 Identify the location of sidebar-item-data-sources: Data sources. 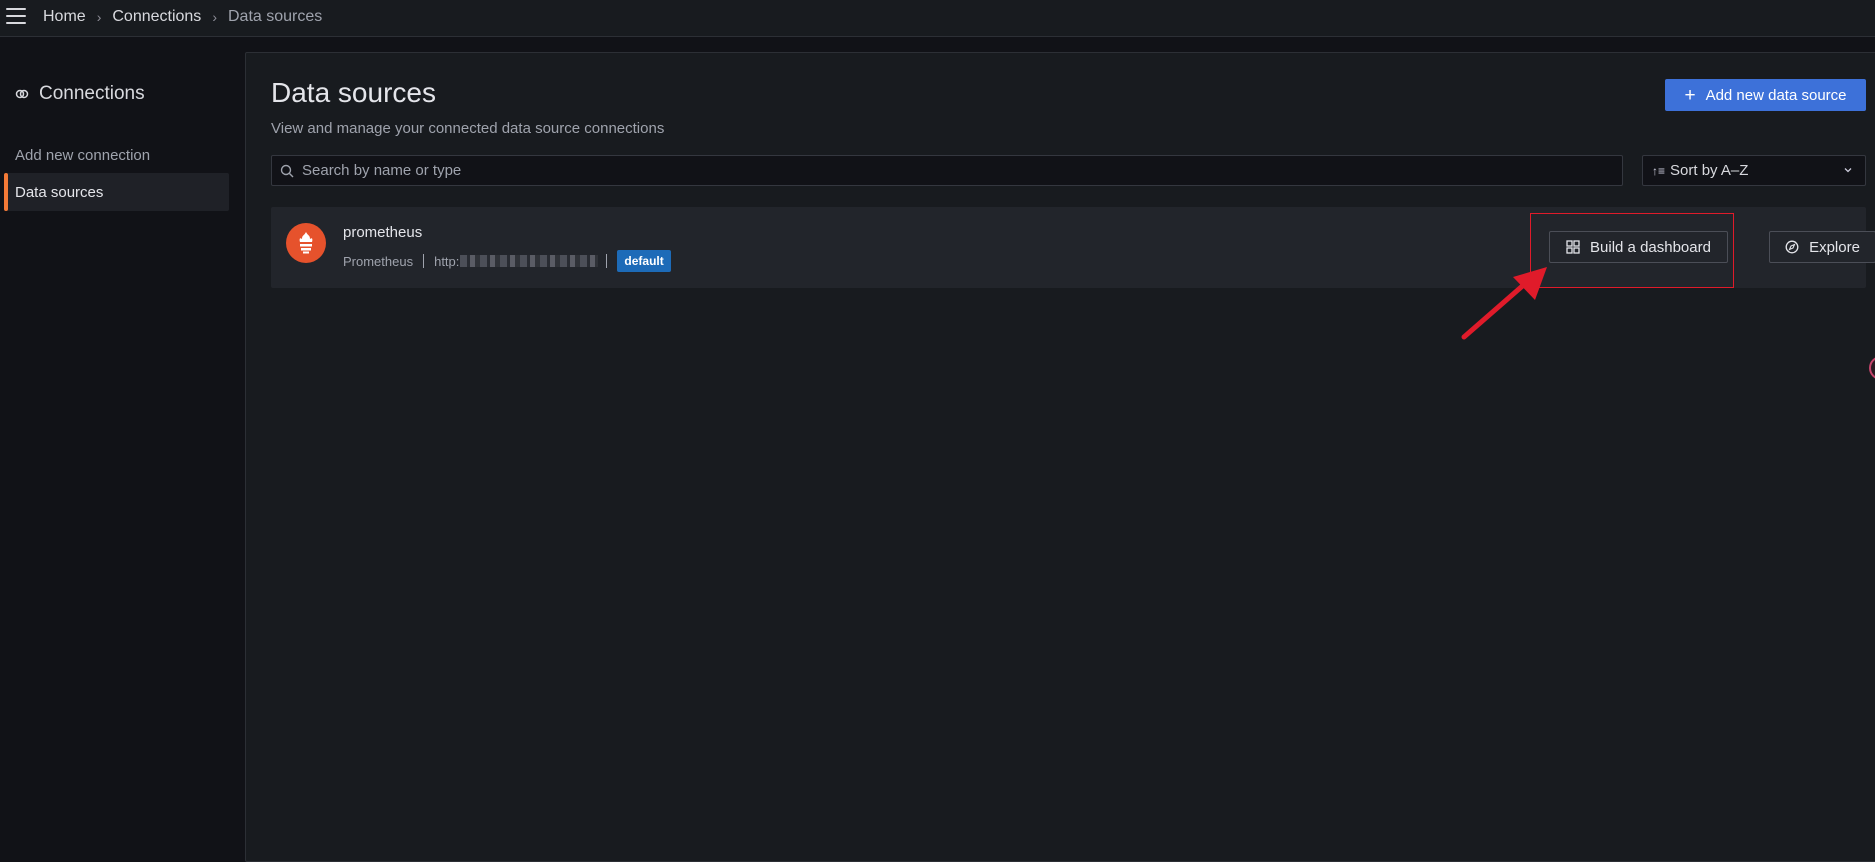
(116, 192).